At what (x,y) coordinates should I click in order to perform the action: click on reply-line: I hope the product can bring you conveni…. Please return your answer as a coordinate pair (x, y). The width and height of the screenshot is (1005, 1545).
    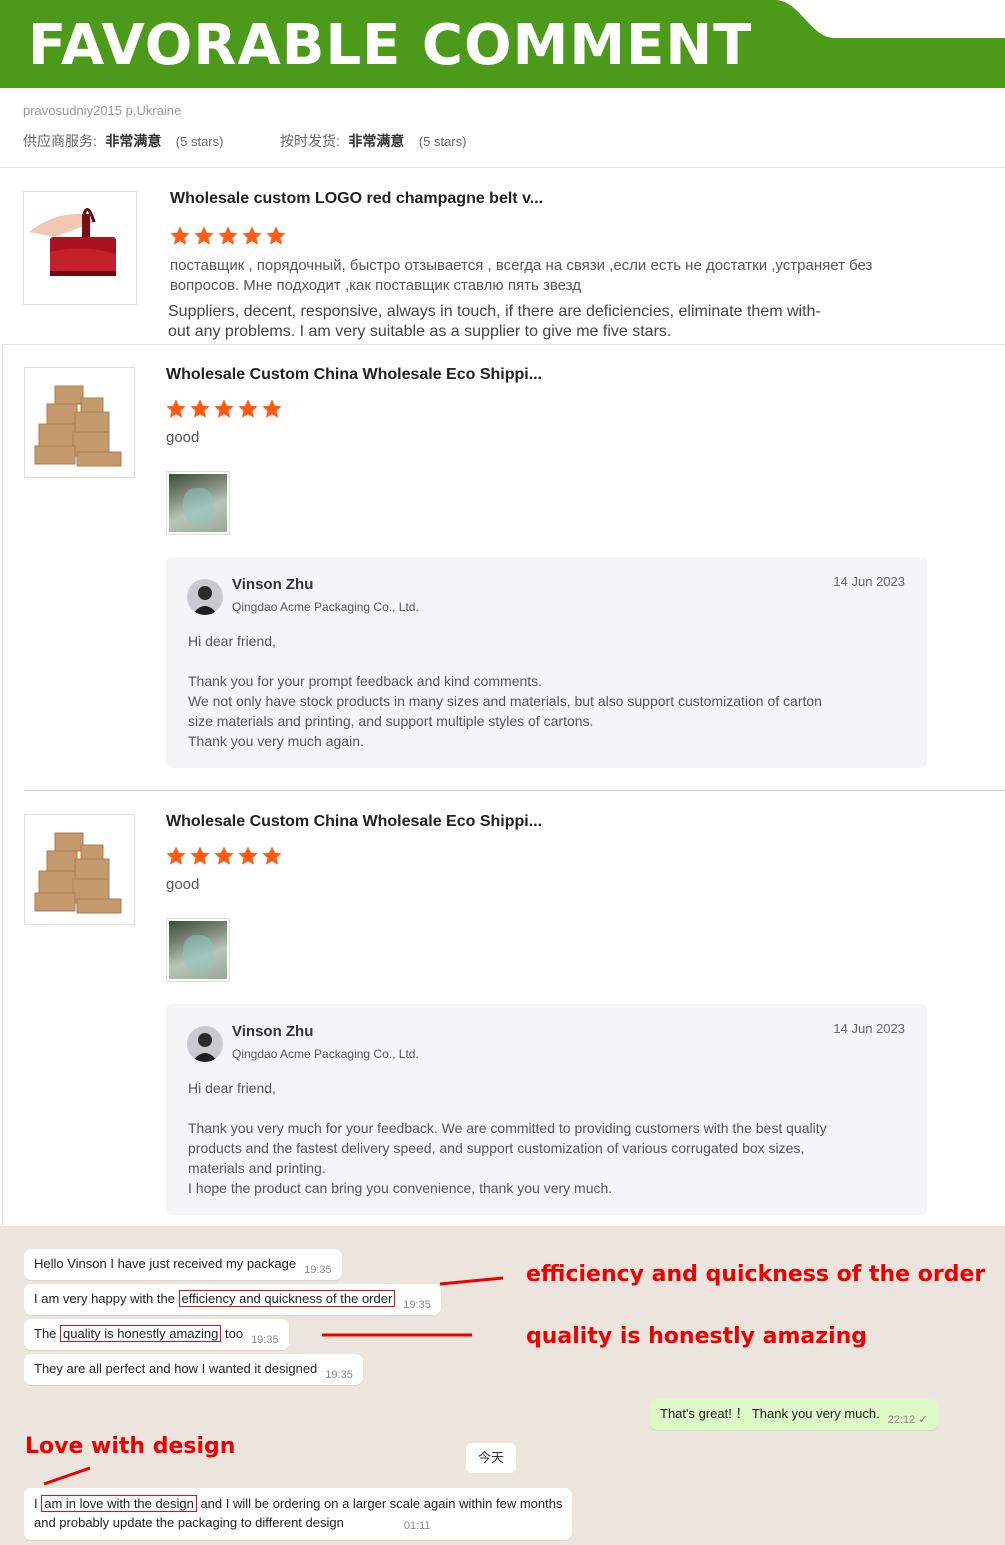
    Looking at the image, I should click on (400, 1188).